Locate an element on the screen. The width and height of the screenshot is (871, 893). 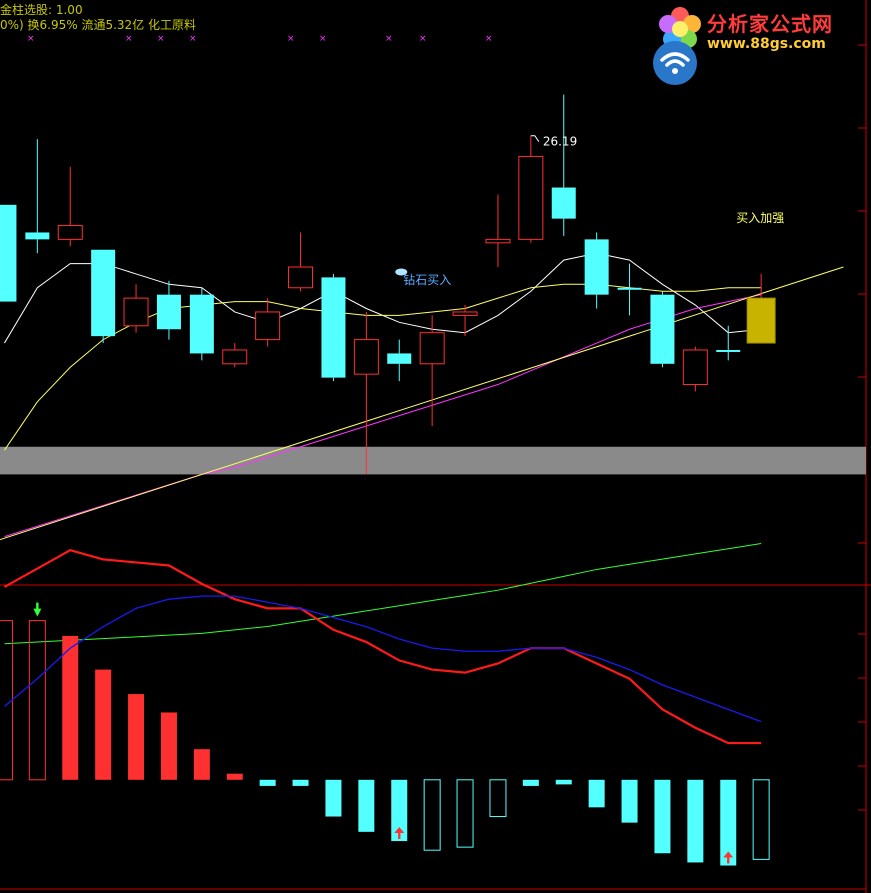
down-arrow-icon is located at coordinates (37, 609).